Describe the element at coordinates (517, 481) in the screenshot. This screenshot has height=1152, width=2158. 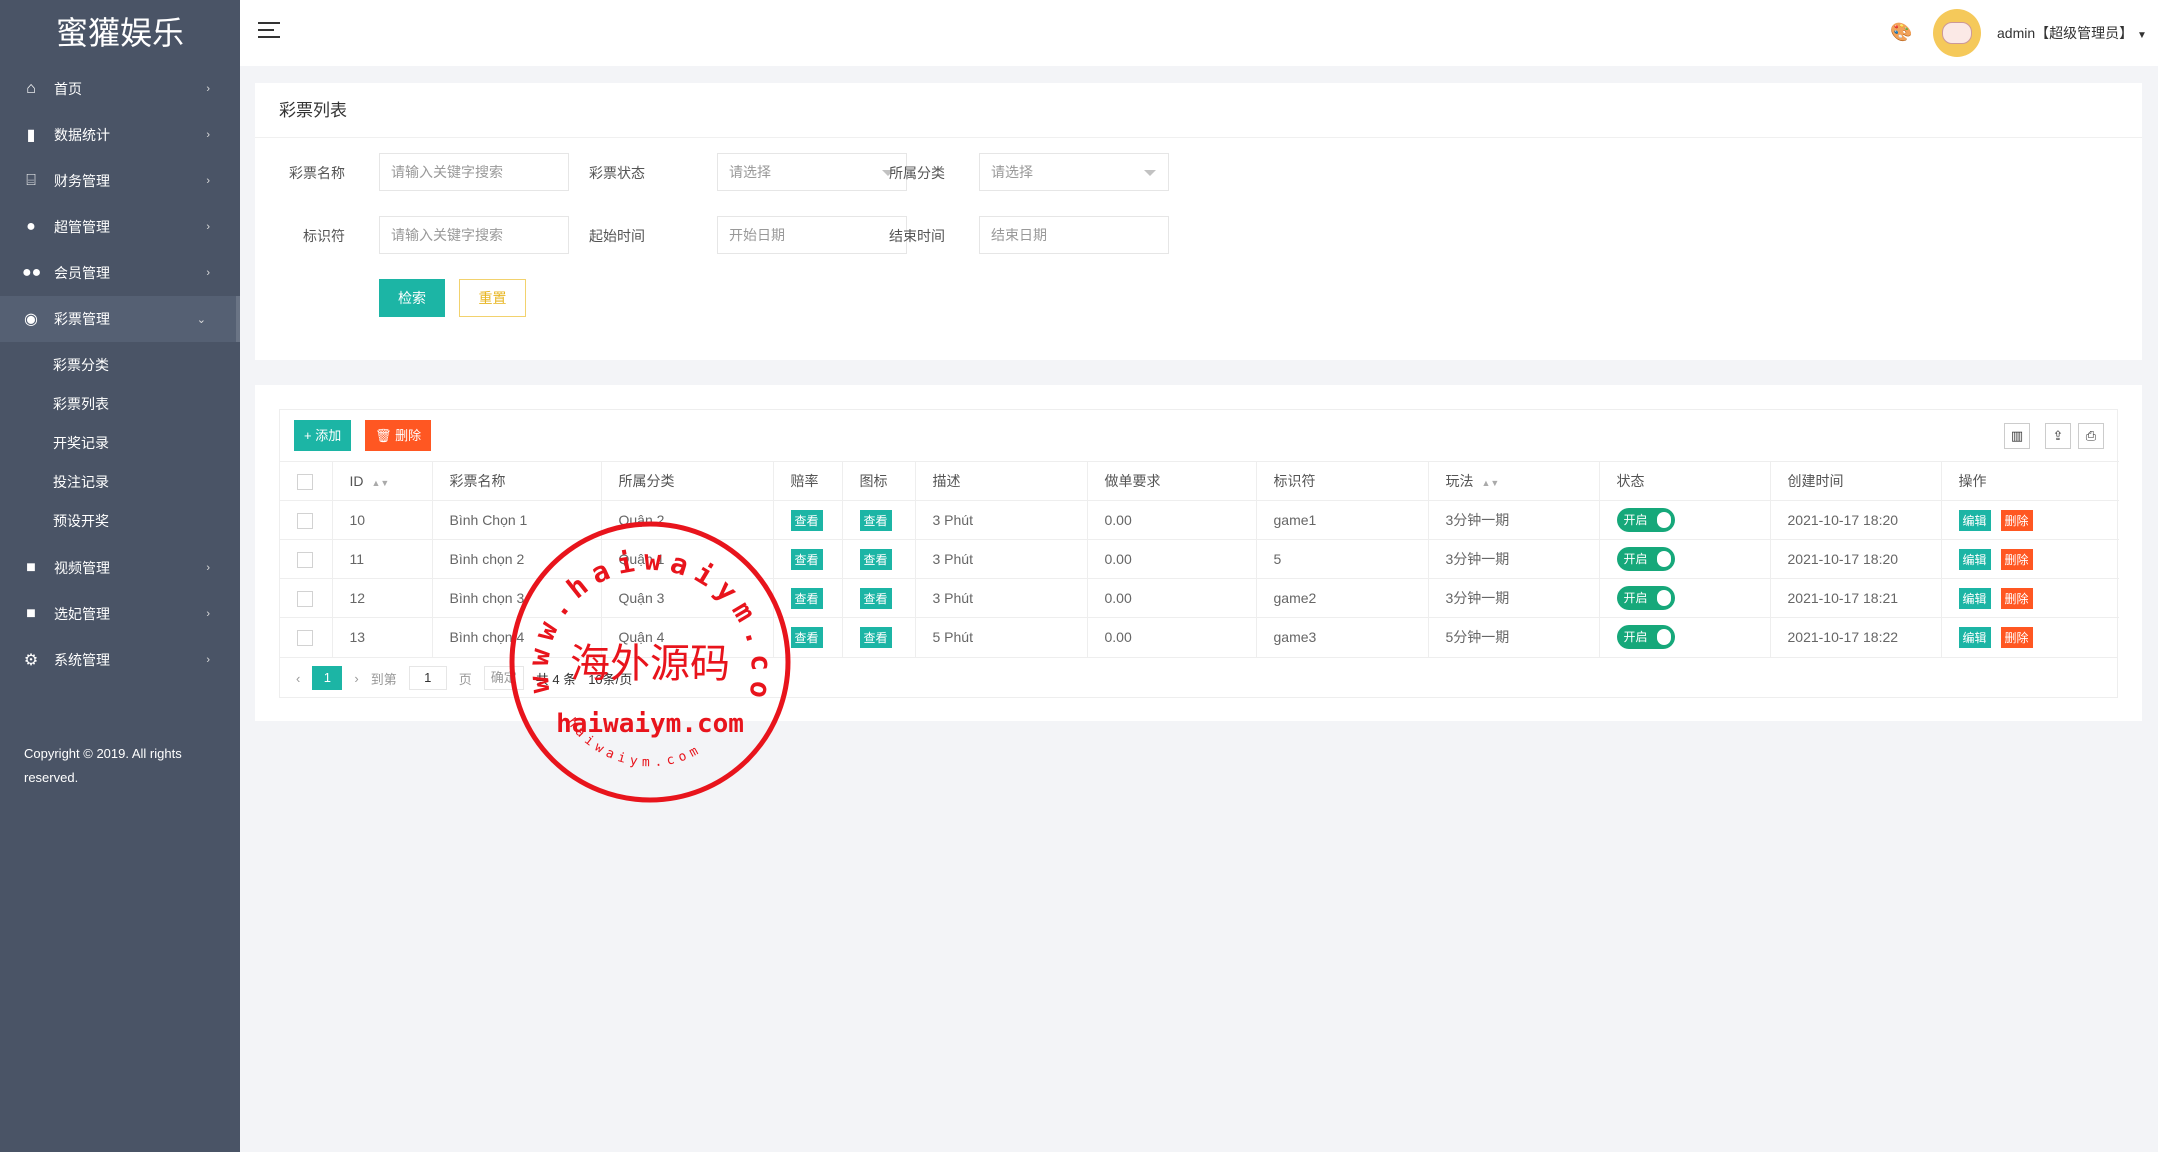
I see `column-header: 彩票名称` at that location.